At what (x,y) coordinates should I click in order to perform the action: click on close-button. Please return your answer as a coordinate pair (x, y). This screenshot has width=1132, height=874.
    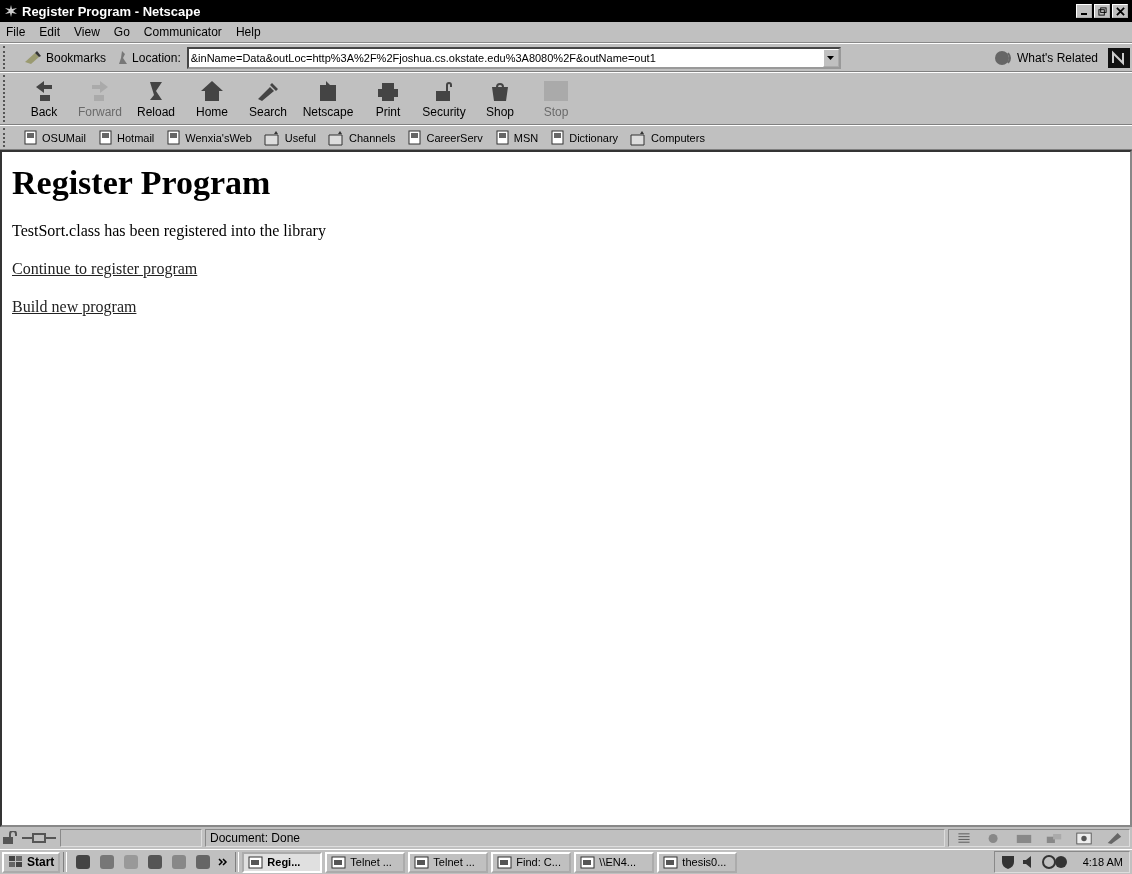
    Looking at the image, I should click on (1120, 11).